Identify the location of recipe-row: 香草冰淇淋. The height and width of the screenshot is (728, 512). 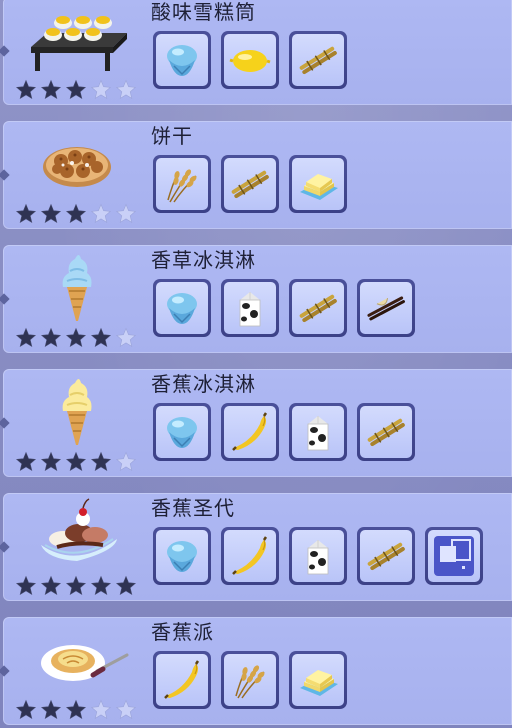
(256, 299).